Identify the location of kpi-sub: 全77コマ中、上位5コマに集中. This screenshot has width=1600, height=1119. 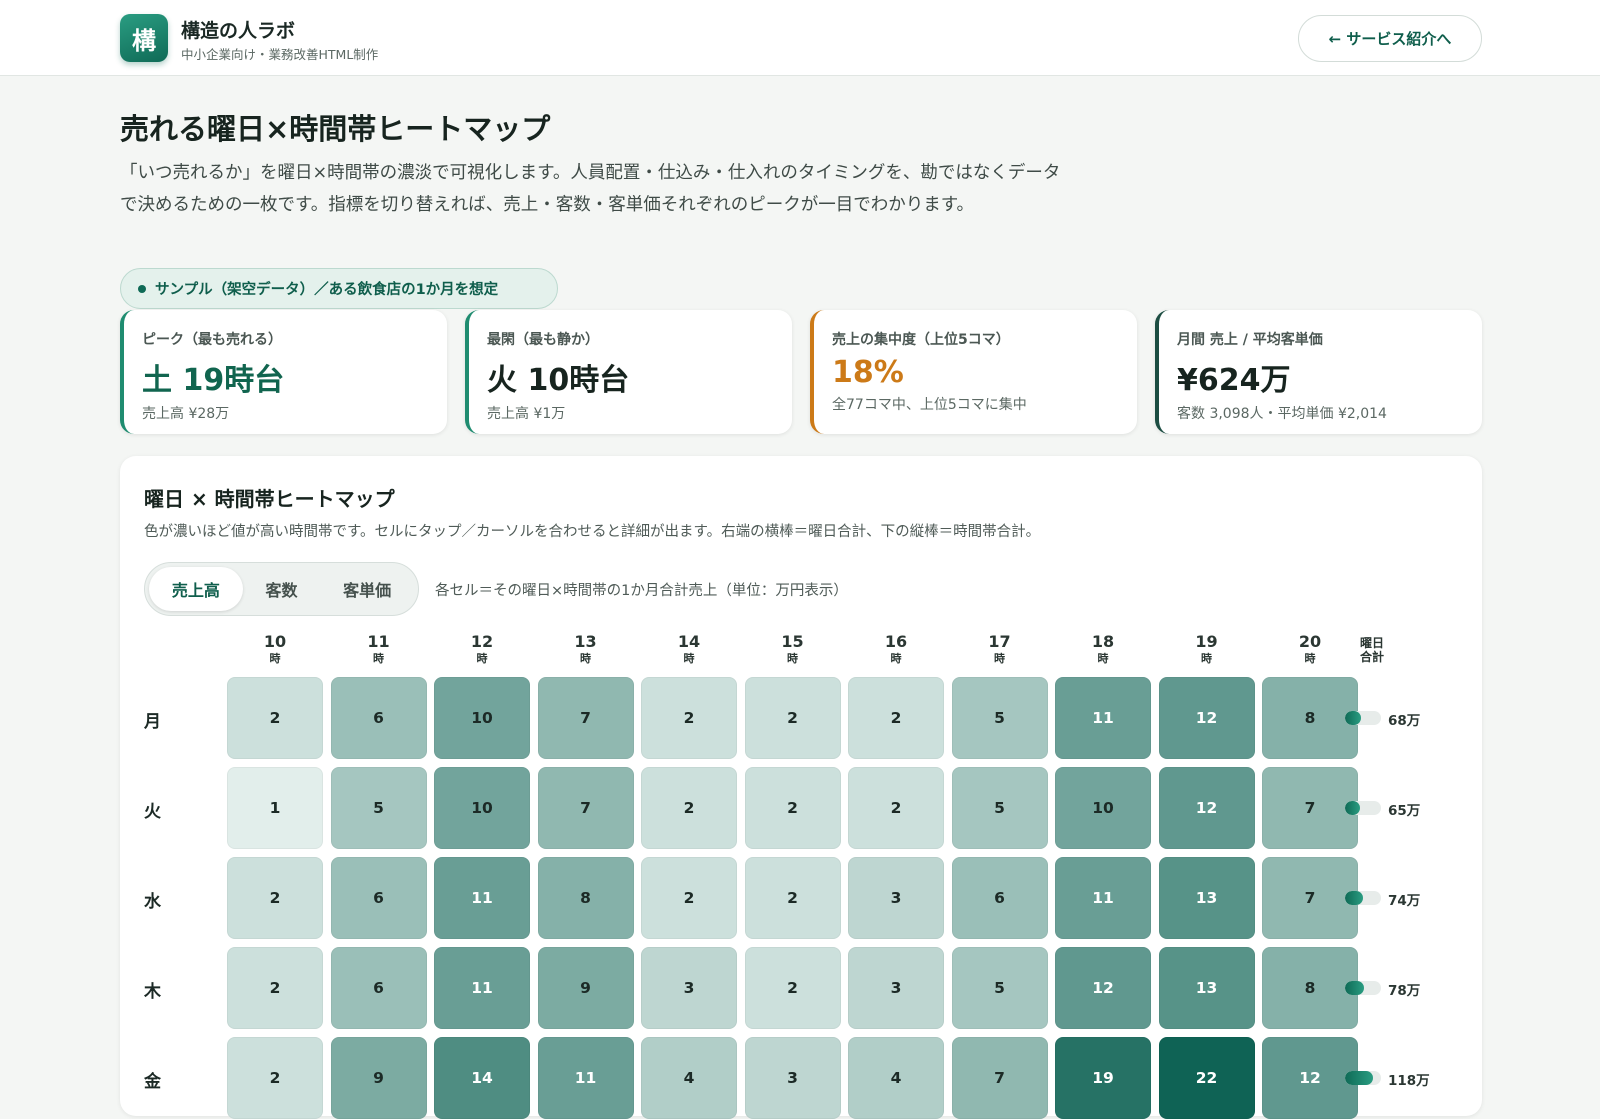
(929, 405).